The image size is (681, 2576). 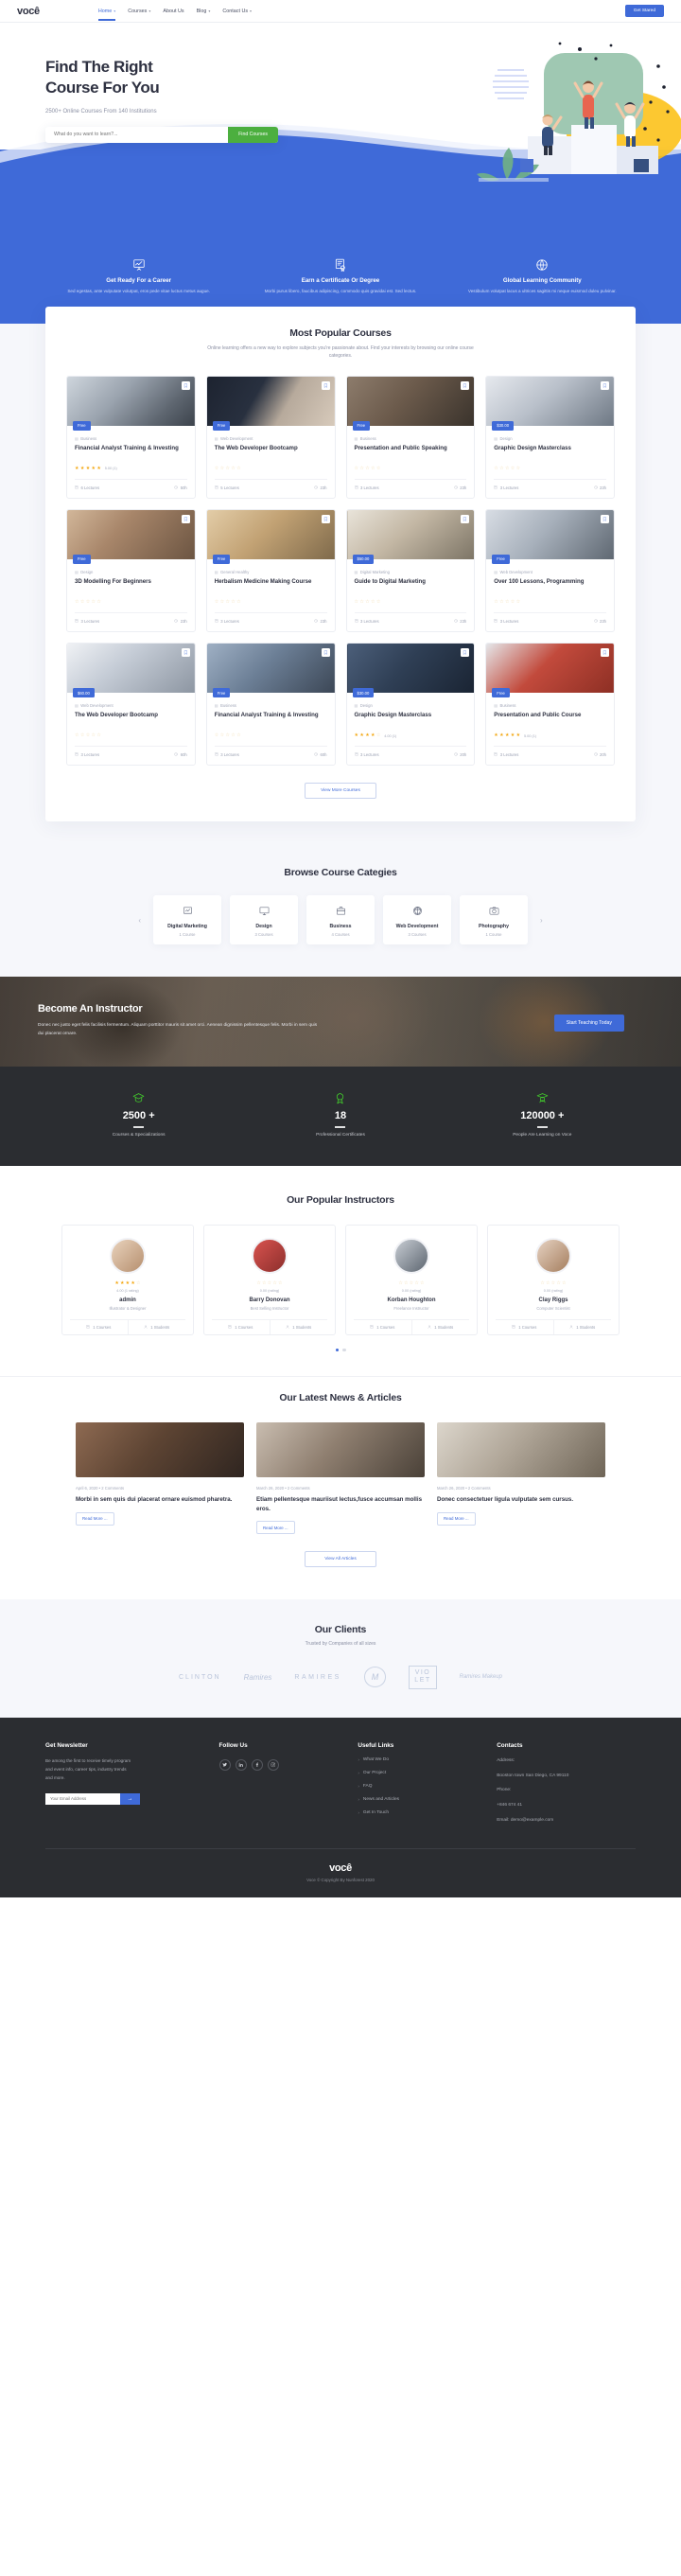 I want to click on footer-link-news-and-articles: › News and Articles, so click(x=427, y=1799).